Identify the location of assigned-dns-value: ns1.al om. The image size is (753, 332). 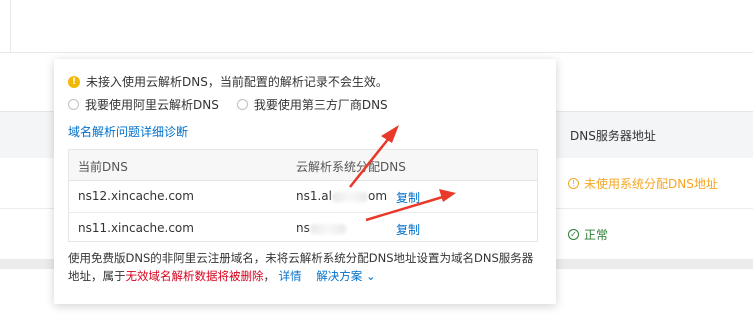
(341, 196).